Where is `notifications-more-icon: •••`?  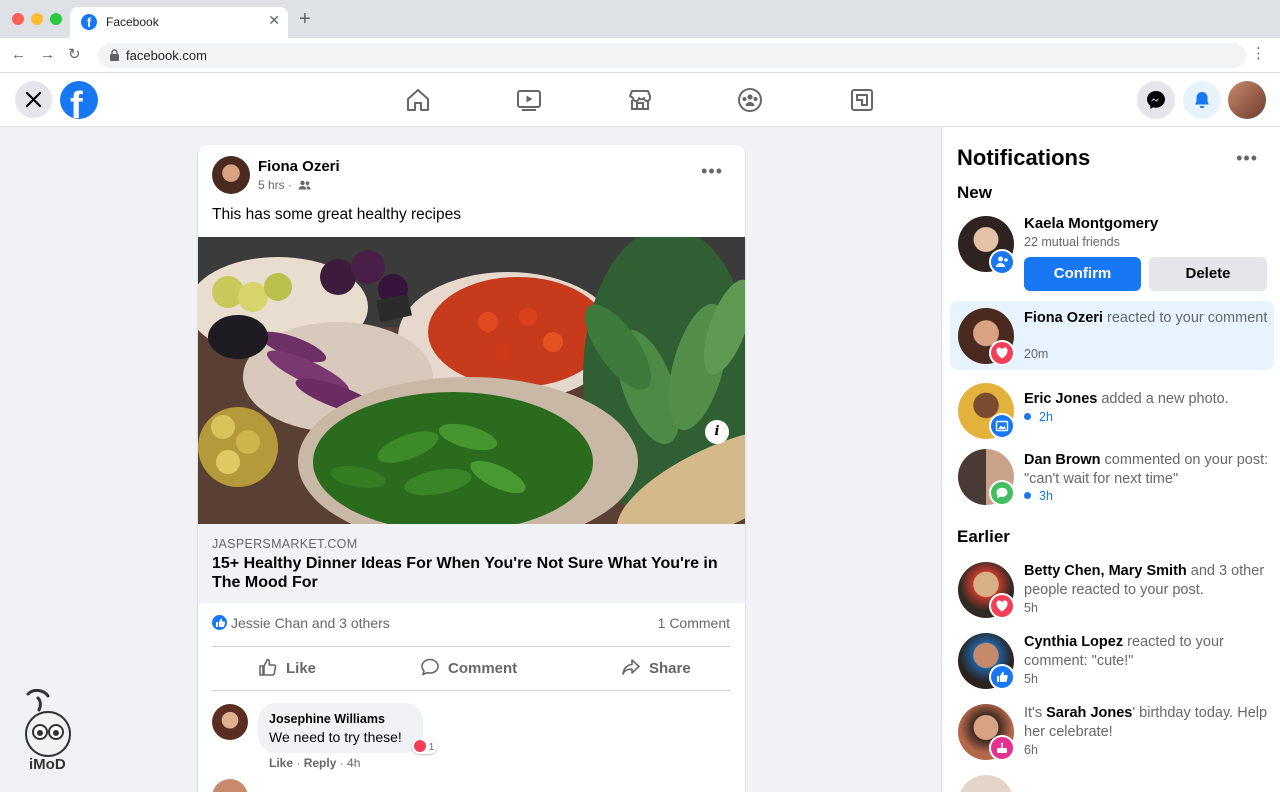 notifications-more-icon: ••• is located at coordinates (1247, 158).